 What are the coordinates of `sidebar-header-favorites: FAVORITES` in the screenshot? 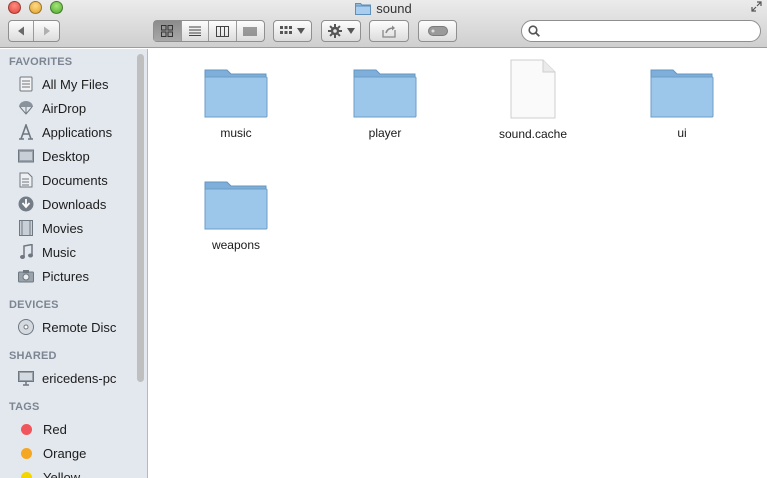 It's located at (41, 62).